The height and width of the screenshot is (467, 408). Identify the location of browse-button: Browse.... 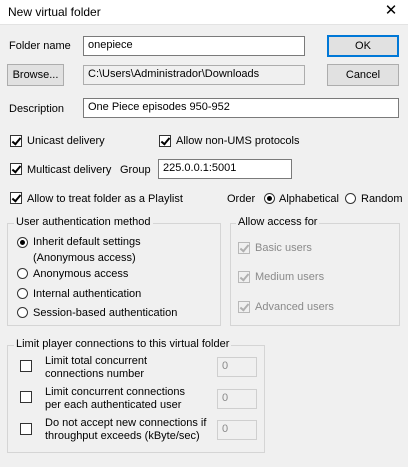
(35, 75).